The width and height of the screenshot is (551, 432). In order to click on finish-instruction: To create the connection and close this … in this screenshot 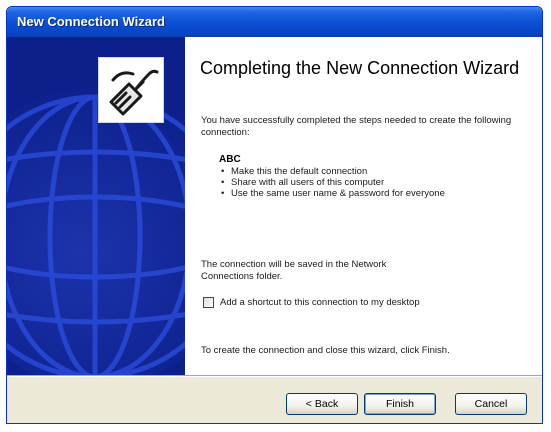, I will do `click(325, 350)`.